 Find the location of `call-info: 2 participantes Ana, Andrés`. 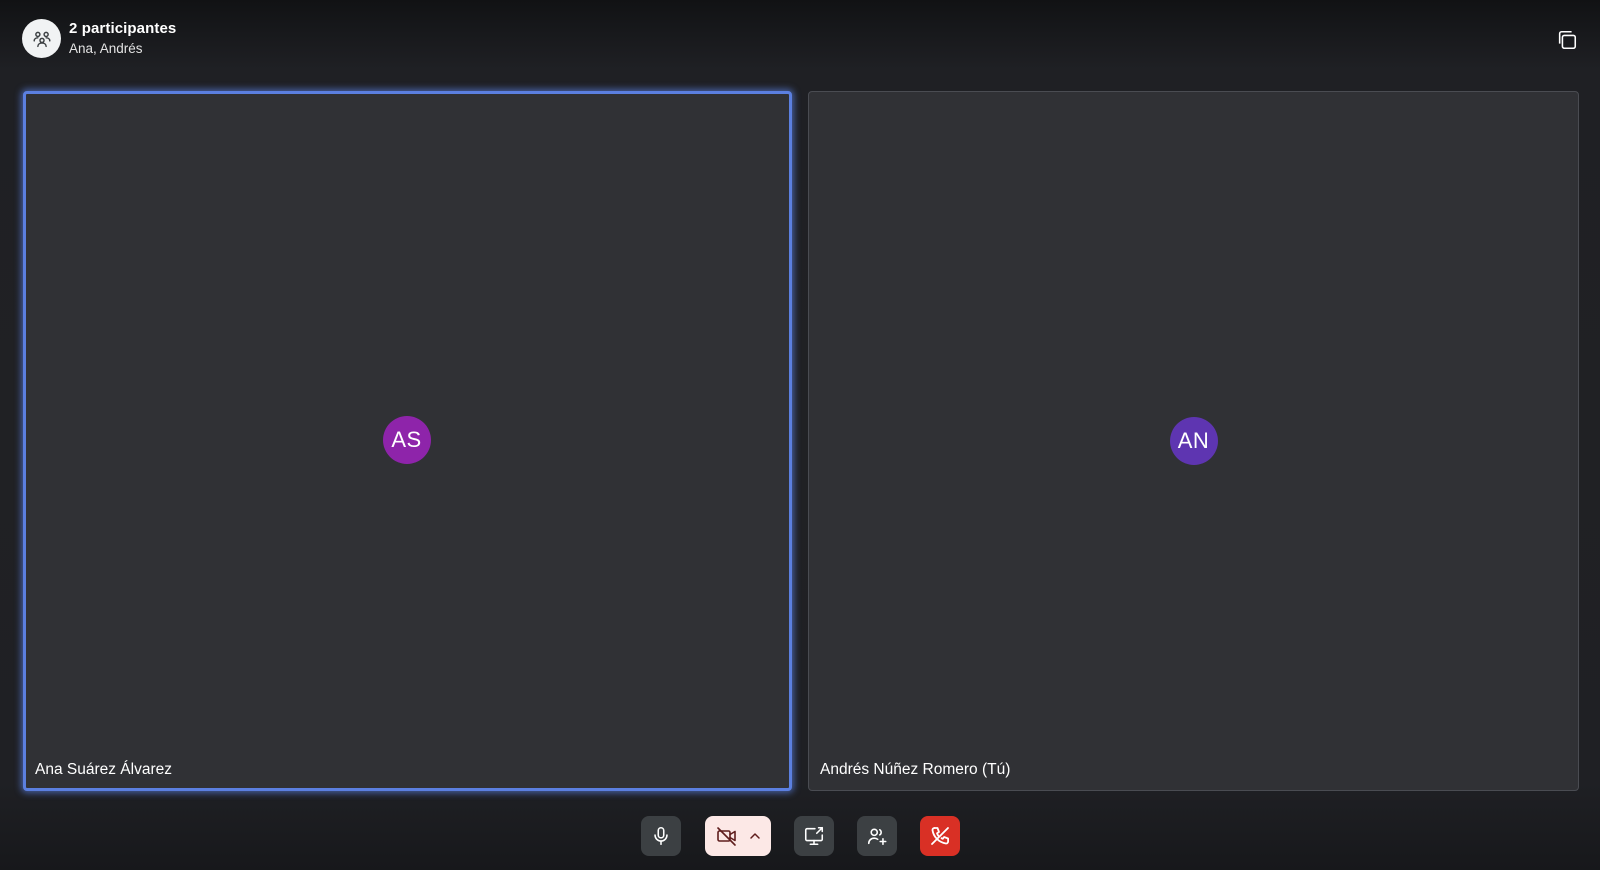

call-info: 2 participantes Ana, Andrés is located at coordinates (122, 38).